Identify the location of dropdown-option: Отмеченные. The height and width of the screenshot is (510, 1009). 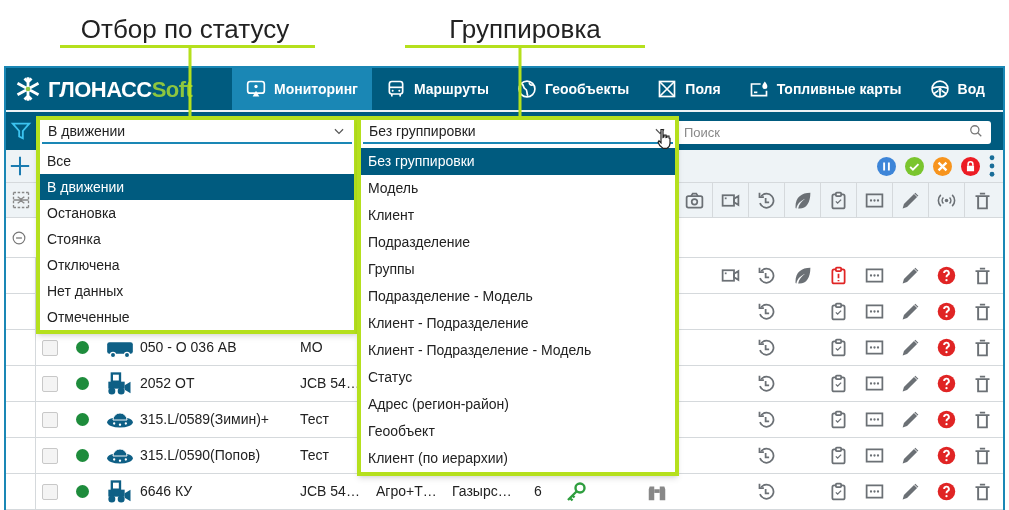
(197, 317).